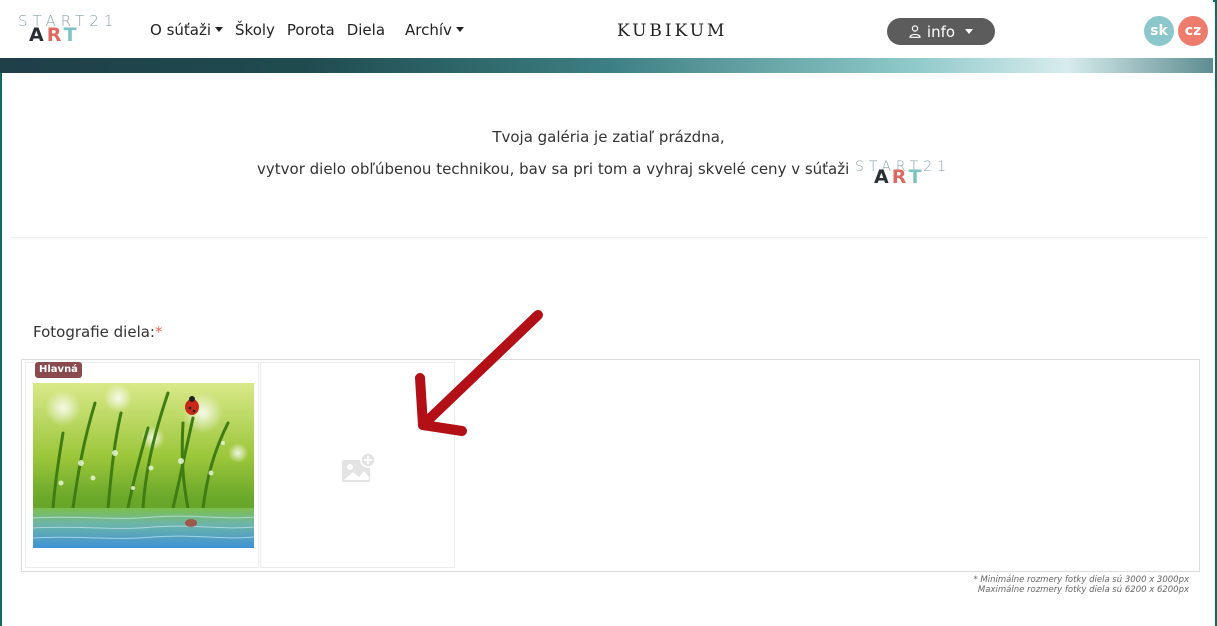  Describe the element at coordinates (672, 31) in the screenshot. I see `kubikum-brand: KUBIKUM` at that location.